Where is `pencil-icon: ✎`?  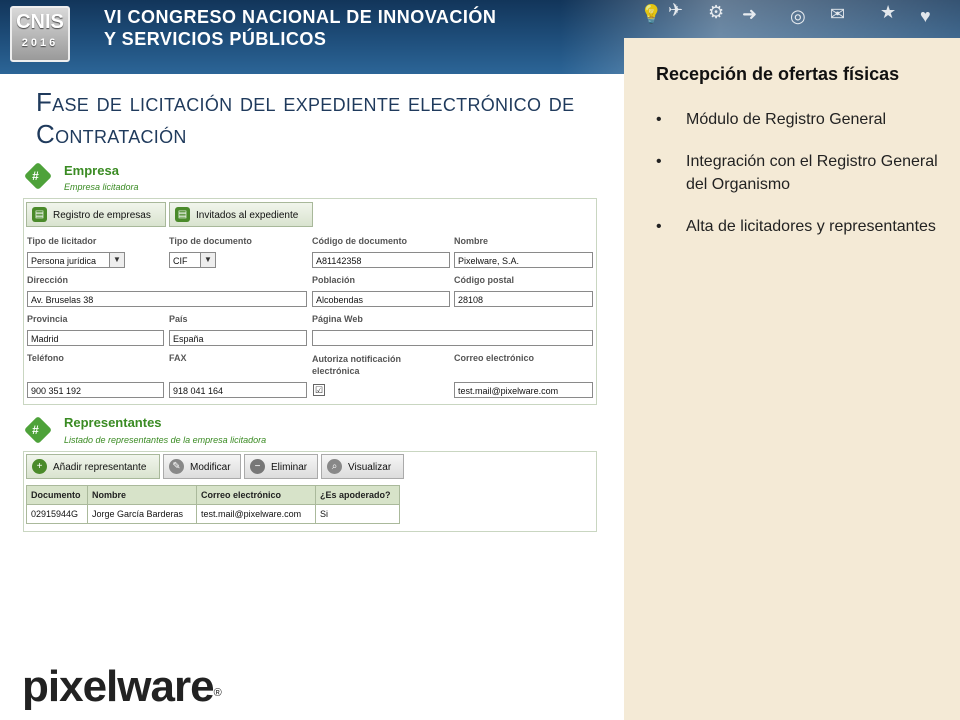 pencil-icon: ✎ is located at coordinates (176, 466).